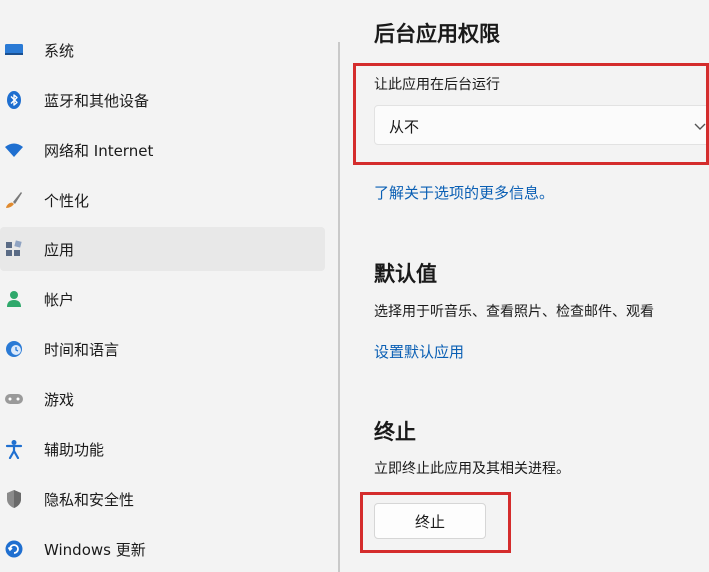 This screenshot has height=572, width=709. Describe the element at coordinates (395, 432) in the screenshot. I see `terminate-title: 终止` at that location.